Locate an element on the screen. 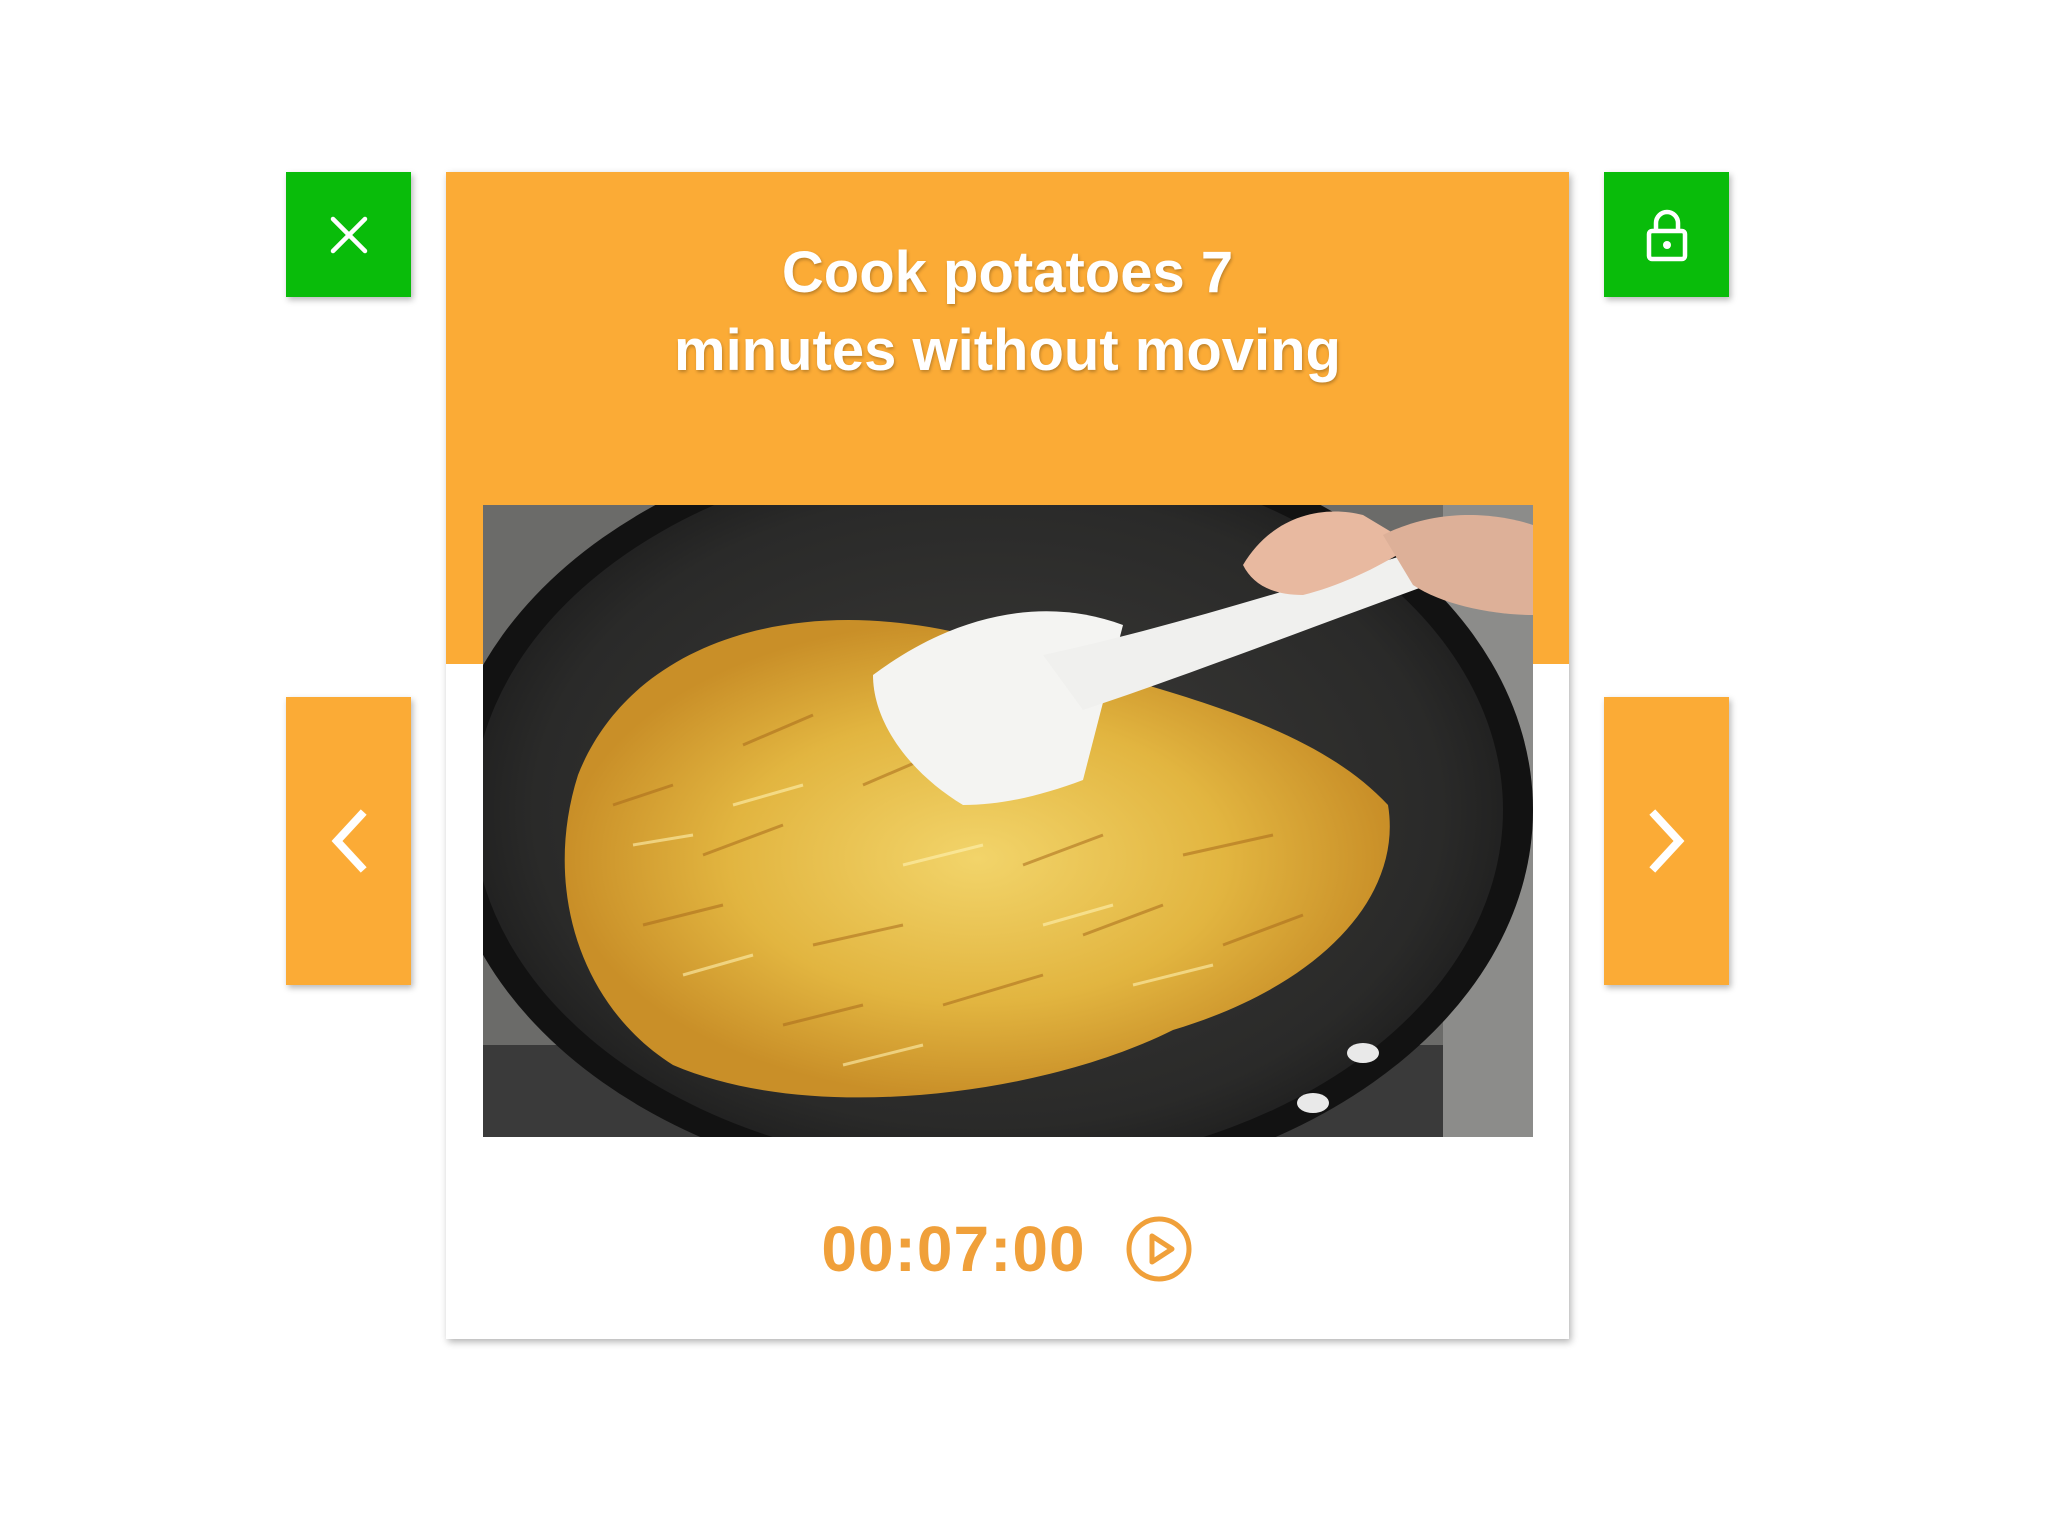 The width and height of the screenshot is (2048, 1530). lock-icon is located at coordinates (1666, 235).